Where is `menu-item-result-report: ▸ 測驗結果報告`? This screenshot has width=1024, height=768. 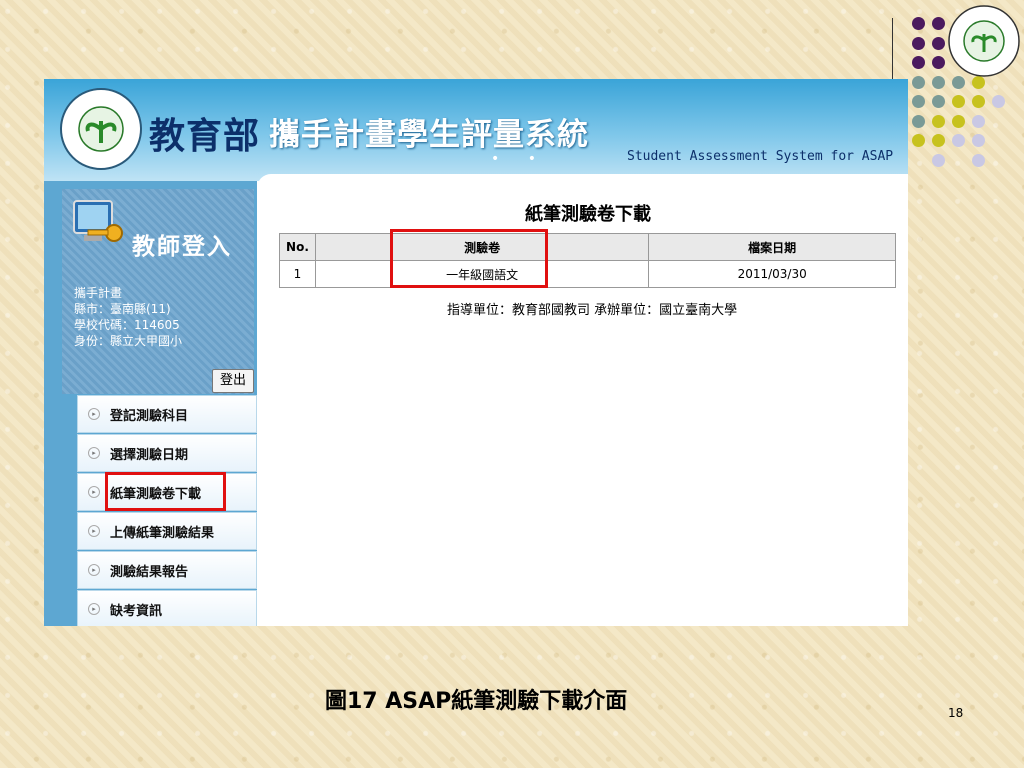 menu-item-result-report: ▸ 測驗結果報告 is located at coordinates (167, 570).